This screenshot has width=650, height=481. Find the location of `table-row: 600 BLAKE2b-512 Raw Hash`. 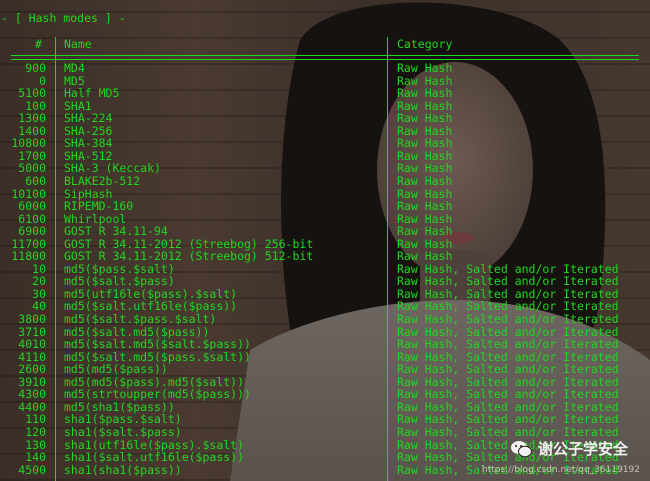

table-row: 600 BLAKE2b-512 Raw Hash is located at coordinates (325, 181).